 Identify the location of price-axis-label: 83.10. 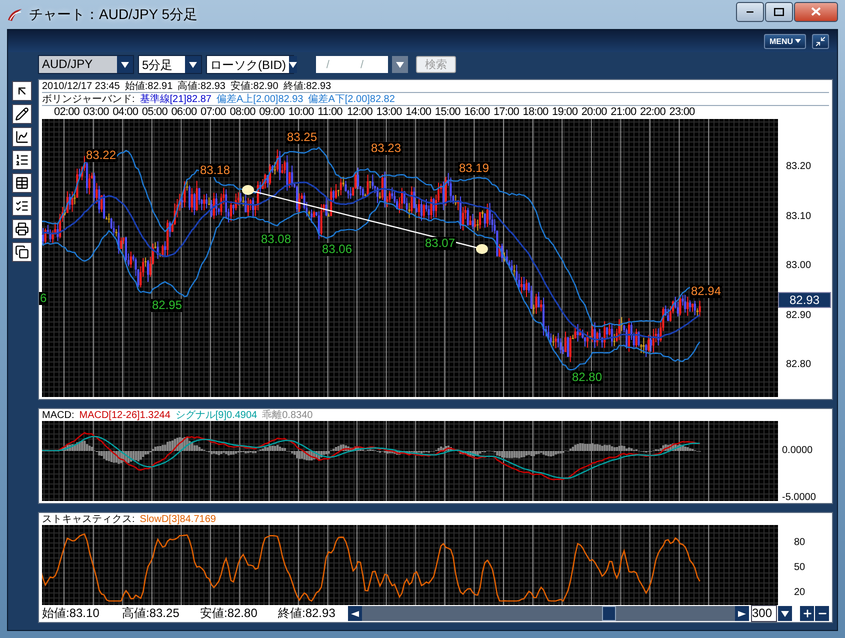
(799, 216).